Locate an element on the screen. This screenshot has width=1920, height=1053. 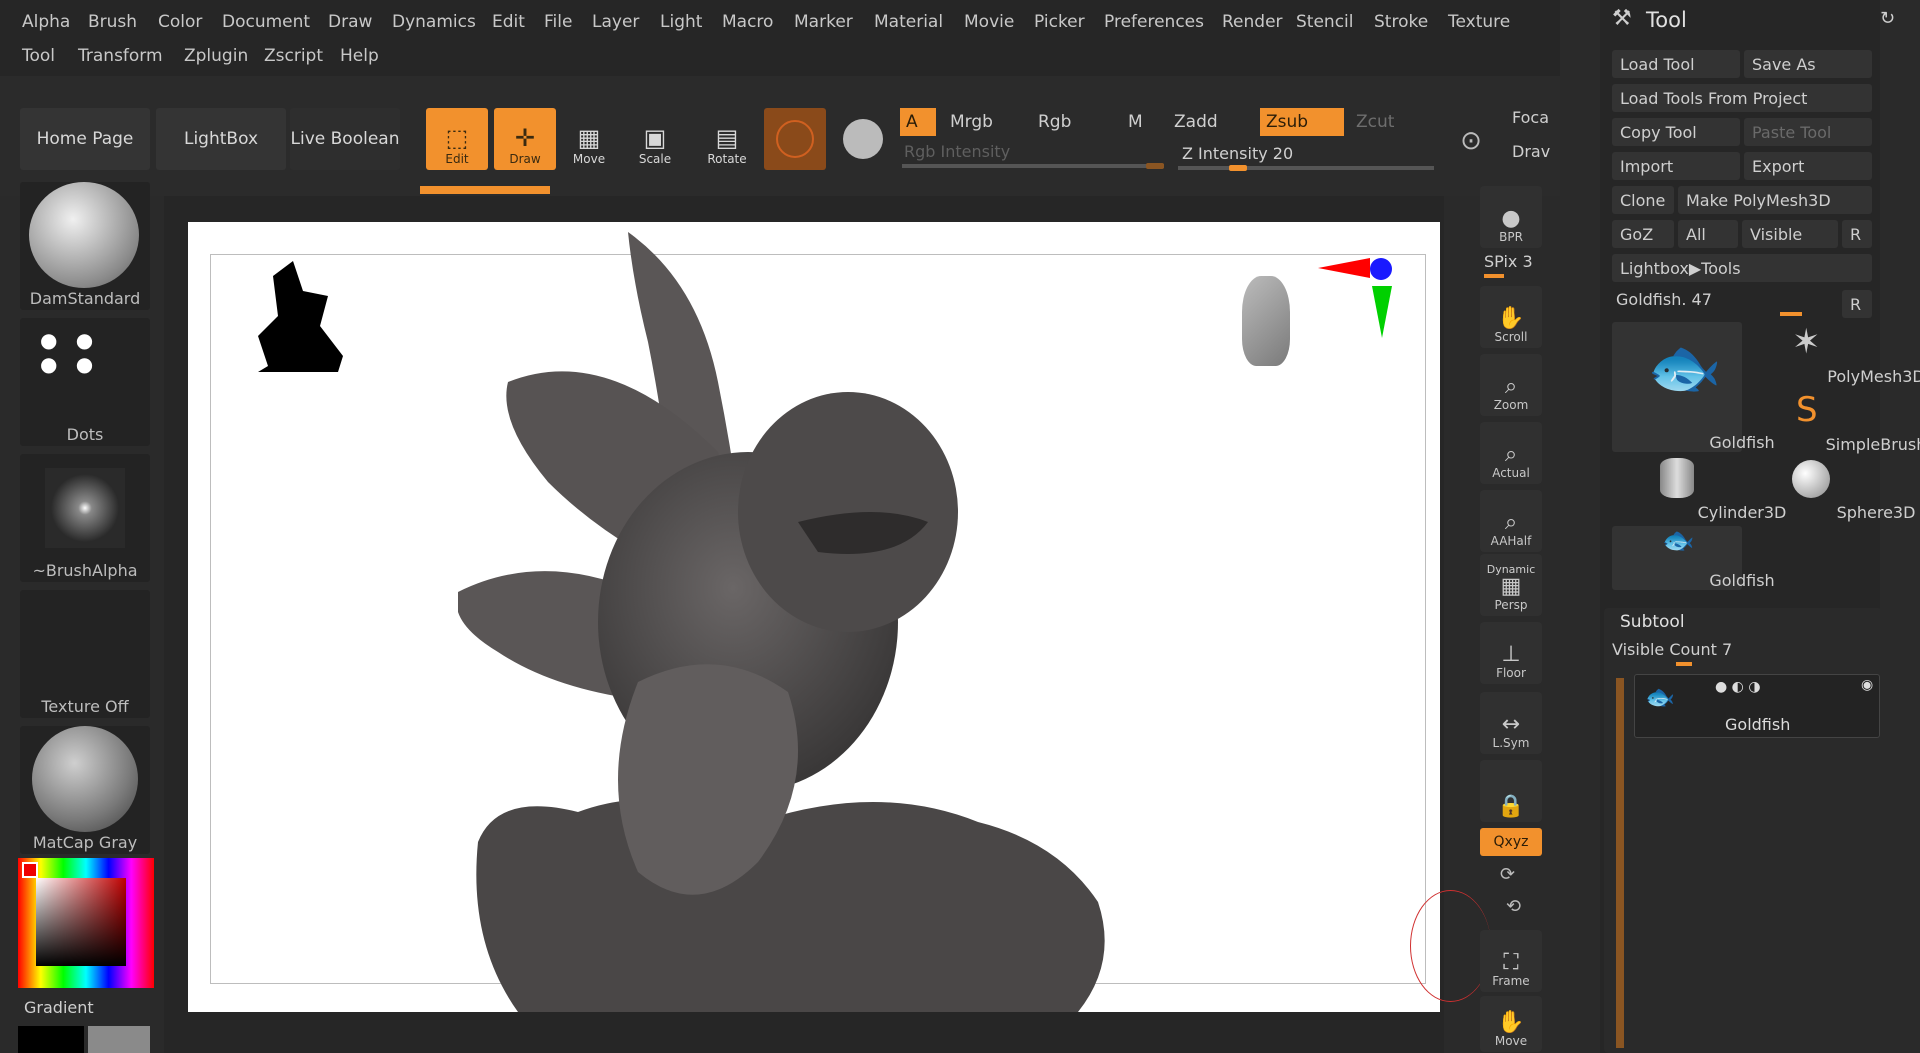
menu-draw: Draw is located at coordinates (350, 22).